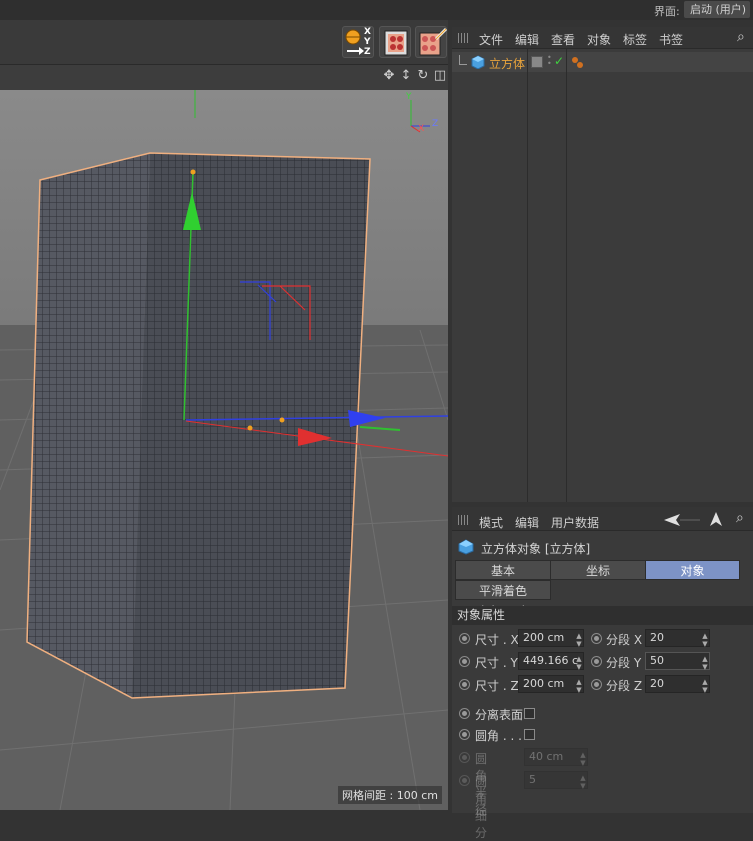 The height and width of the screenshot is (841, 753). What do you see at coordinates (579, 663) in the screenshot?
I see `size-y-stepper: ▲ ▼` at bounding box center [579, 663].